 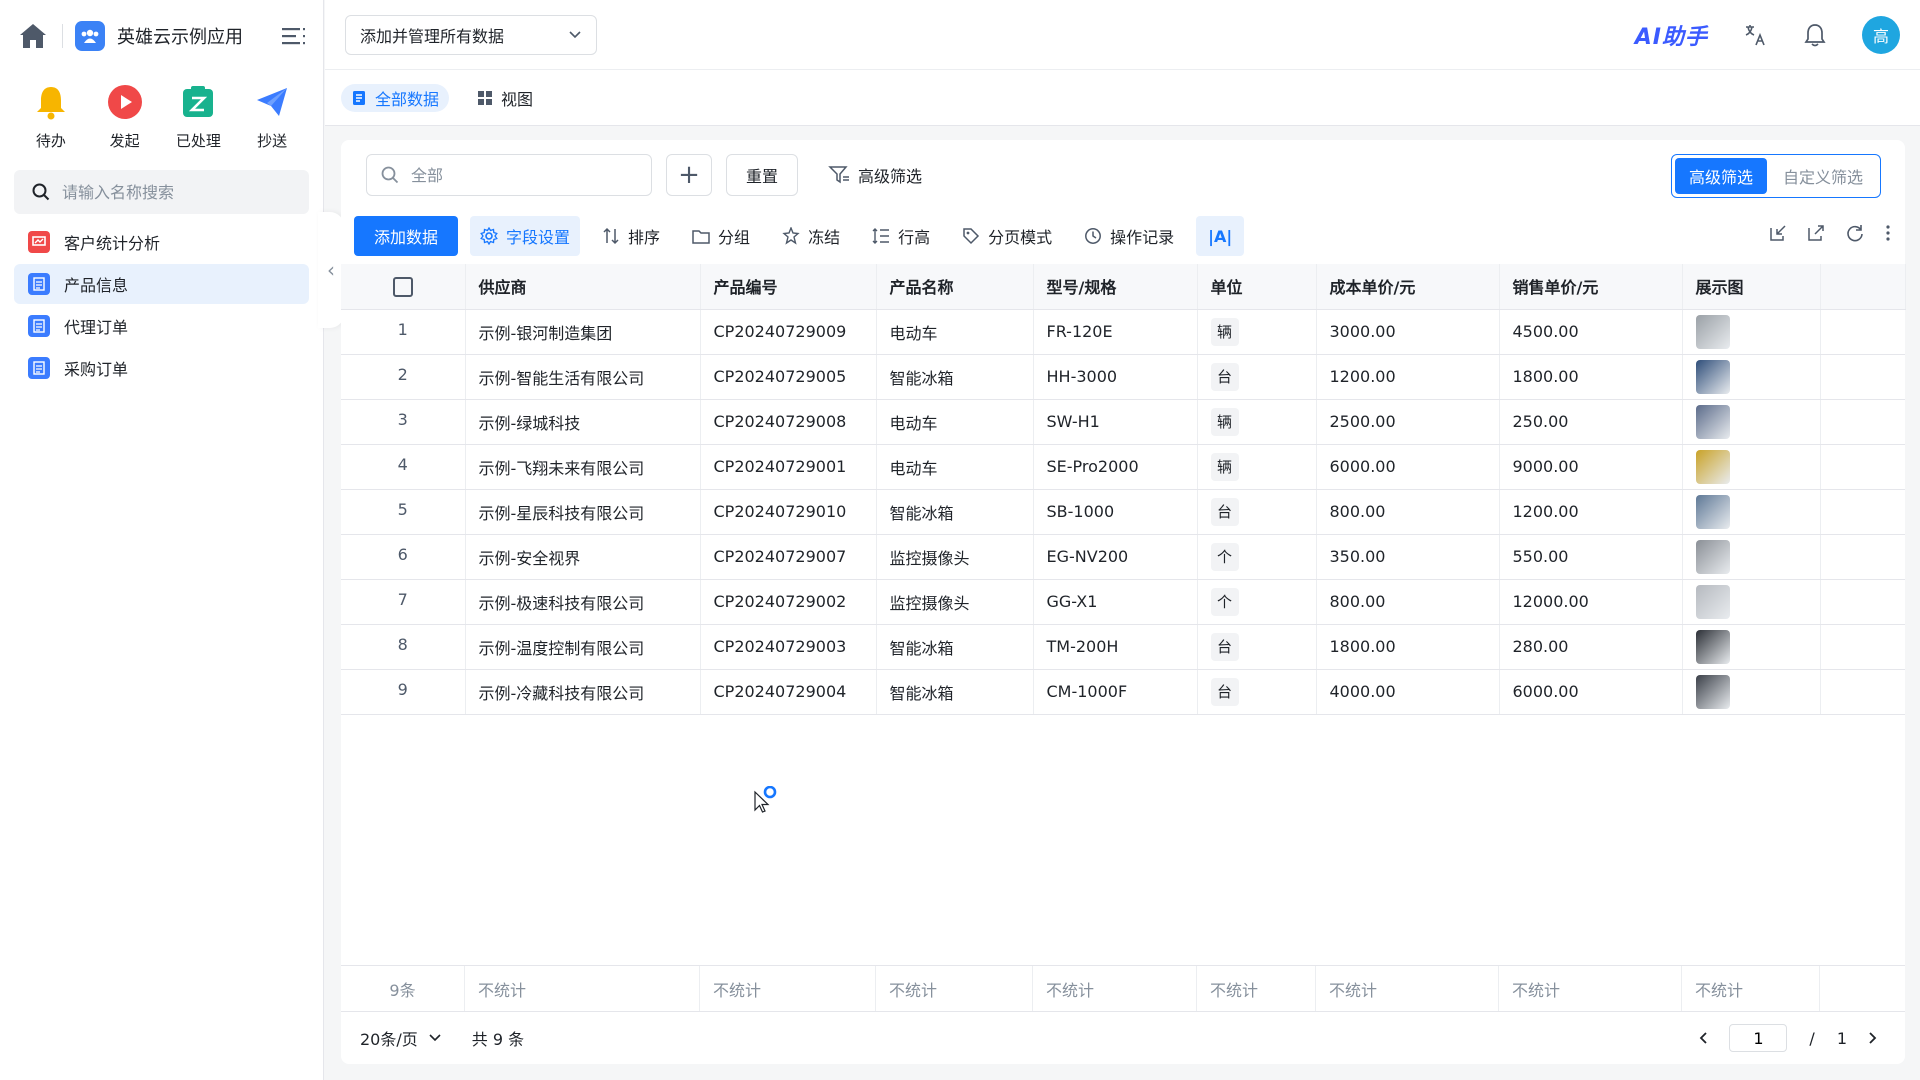 What do you see at coordinates (788, 647) in the screenshot?
I see `cell-code: CP20240729003` at bounding box center [788, 647].